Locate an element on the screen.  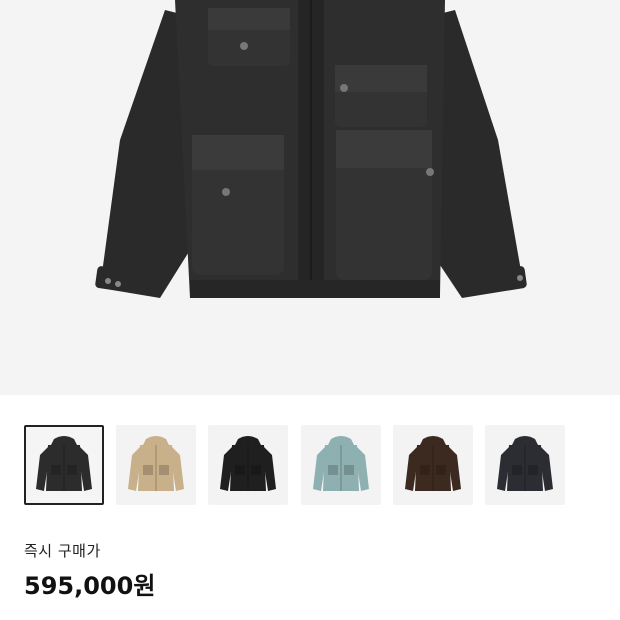
jacket-brown-thumbnail is located at coordinates (432, 463).